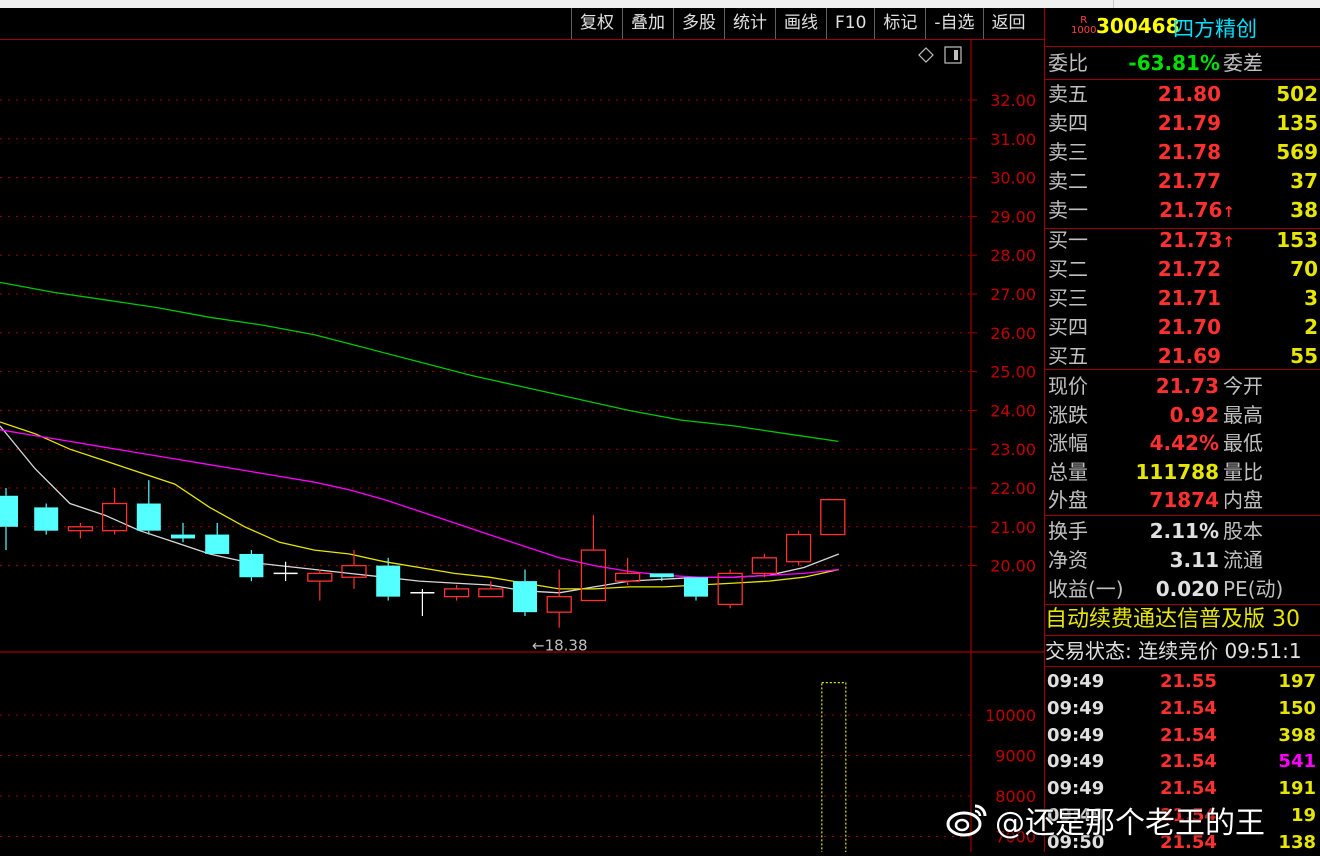 This screenshot has width=1320, height=856. What do you see at coordinates (1010, 715) in the screenshot?
I see `volume-tick-label: 10000` at bounding box center [1010, 715].